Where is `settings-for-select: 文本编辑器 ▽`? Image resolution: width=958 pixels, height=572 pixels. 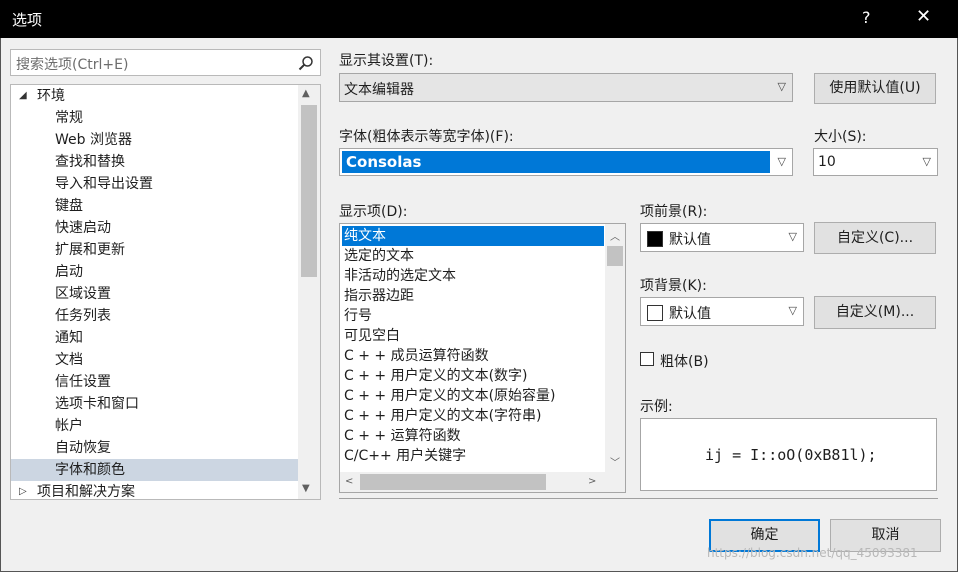 settings-for-select: 文本编辑器 ▽ is located at coordinates (566, 87).